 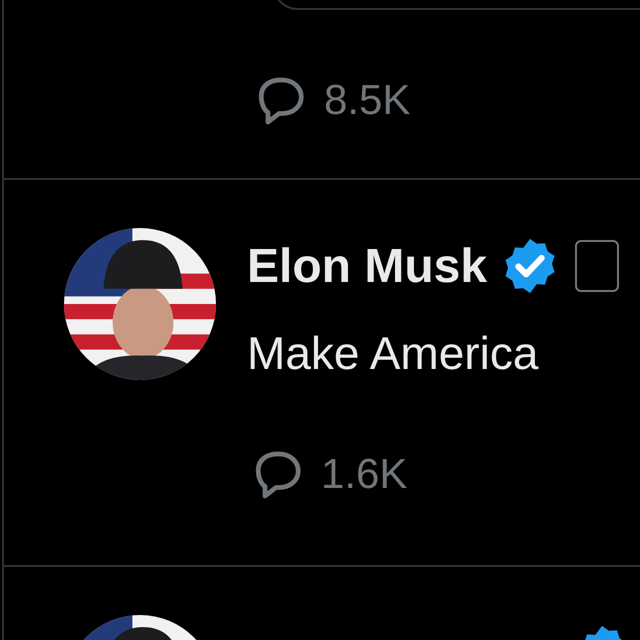 What do you see at coordinates (364, 474) in the screenshot?
I see `reply-count: 1.6K` at bounding box center [364, 474].